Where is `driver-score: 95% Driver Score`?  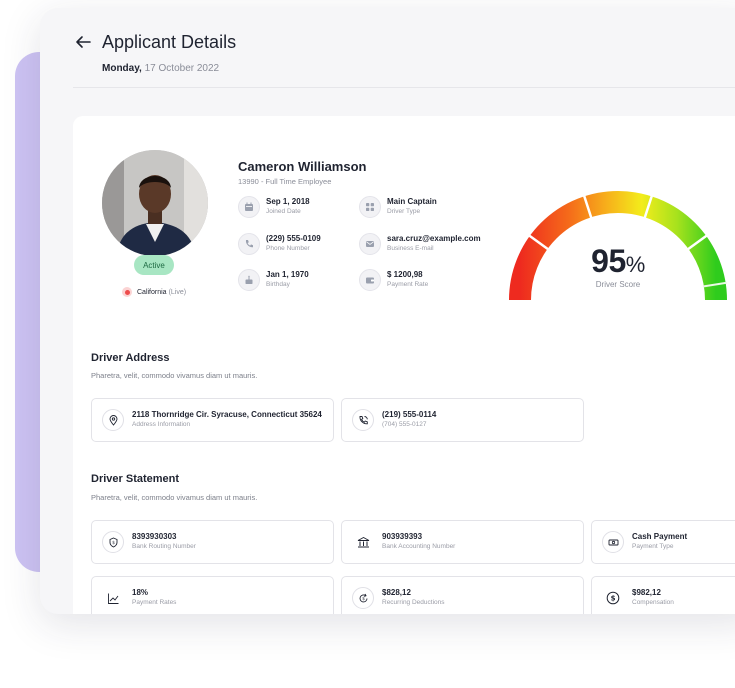
driver-score: 95% Driver Score is located at coordinates (618, 266).